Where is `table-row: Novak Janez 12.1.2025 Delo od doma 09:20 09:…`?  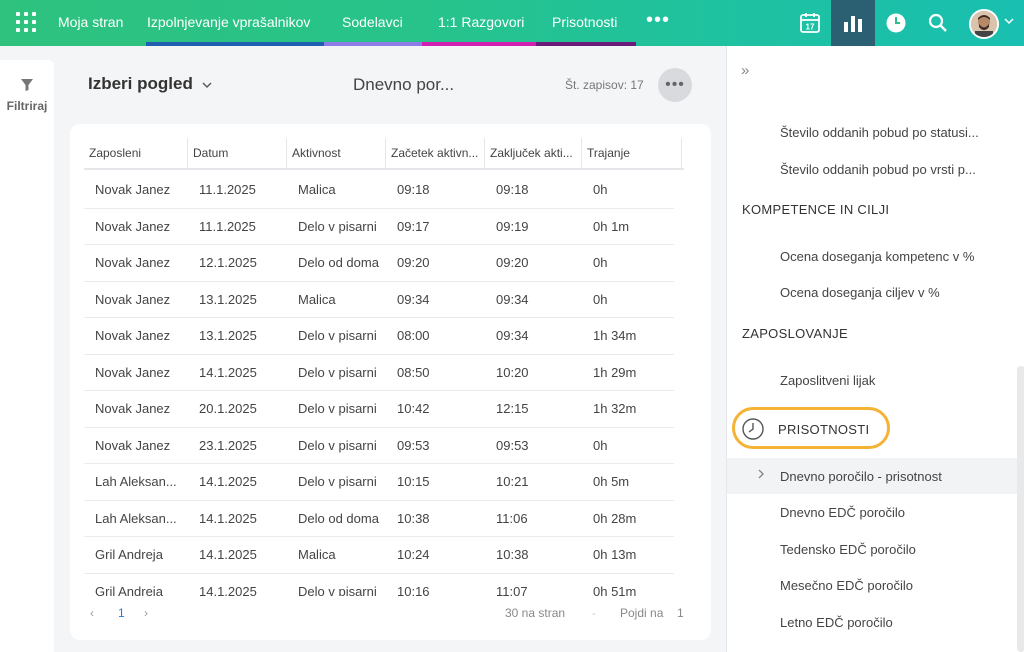 table-row: Novak Janez 12.1.2025 Delo od doma 09:20 09:… is located at coordinates (379, 263).